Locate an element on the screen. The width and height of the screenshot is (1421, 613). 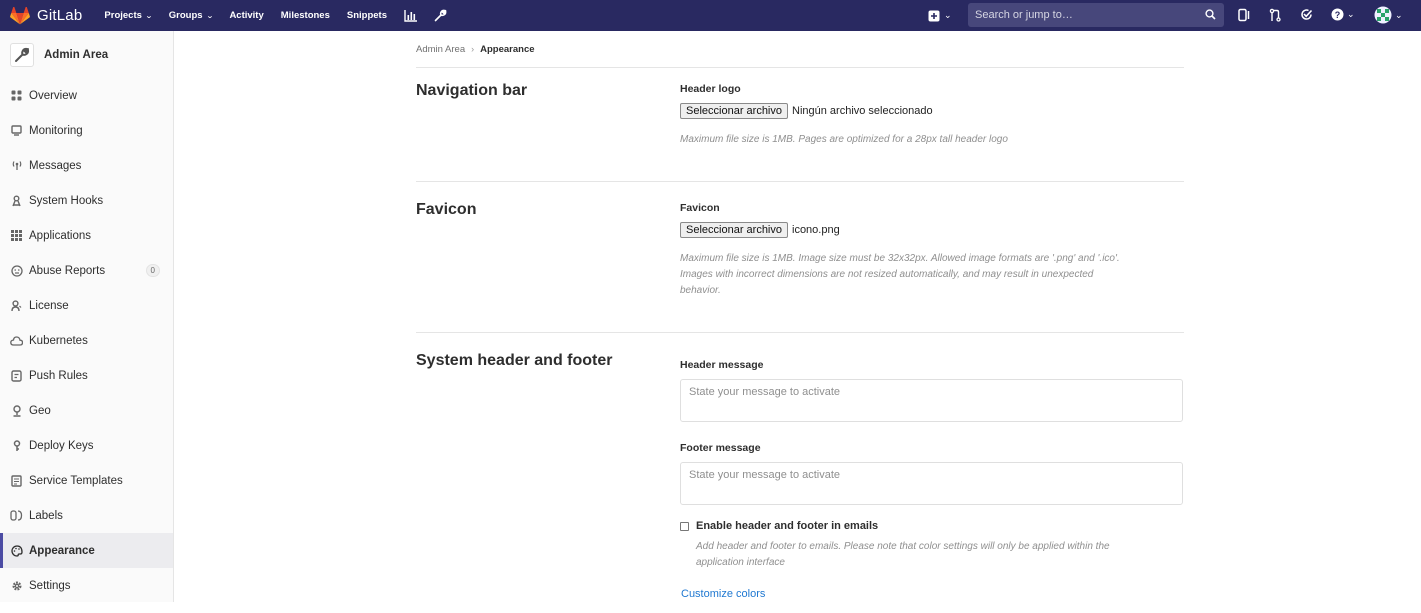
plus-square-icon is located at coordinates (934, 15).